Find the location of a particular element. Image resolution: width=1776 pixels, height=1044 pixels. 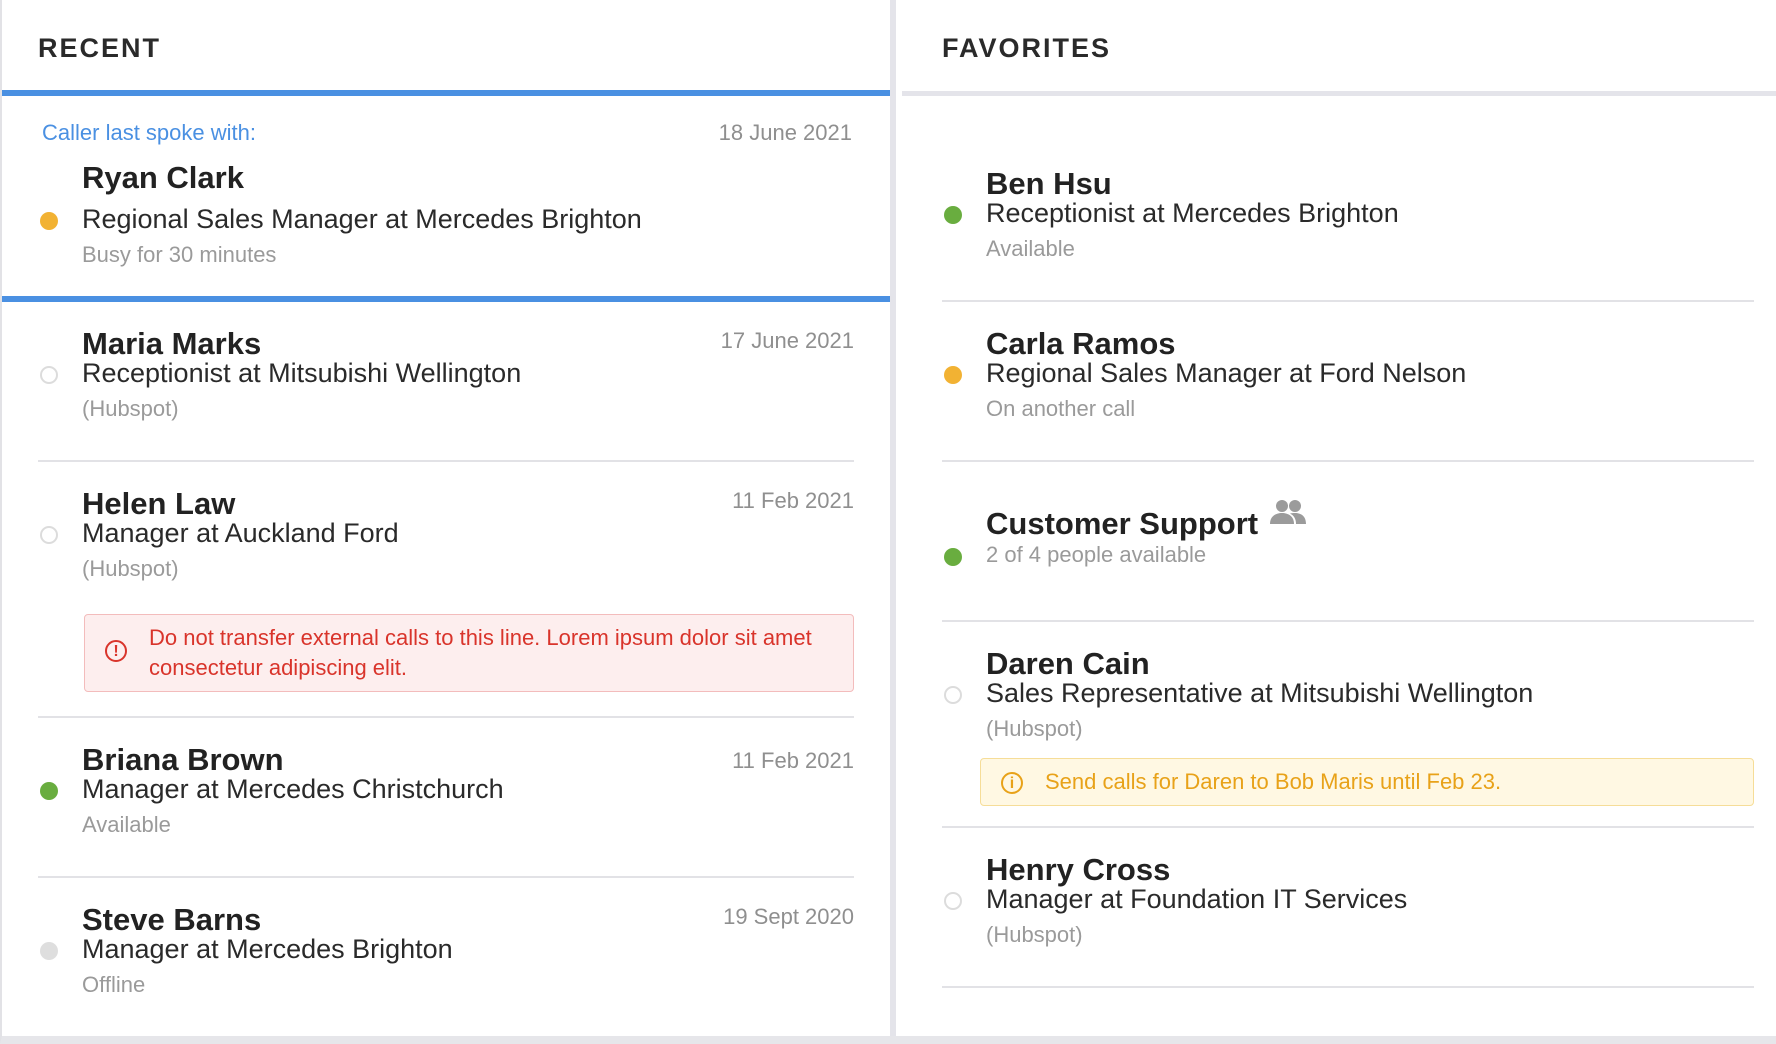

group-availability: 2 of 4 people available is located at coordinates (1096, 554).